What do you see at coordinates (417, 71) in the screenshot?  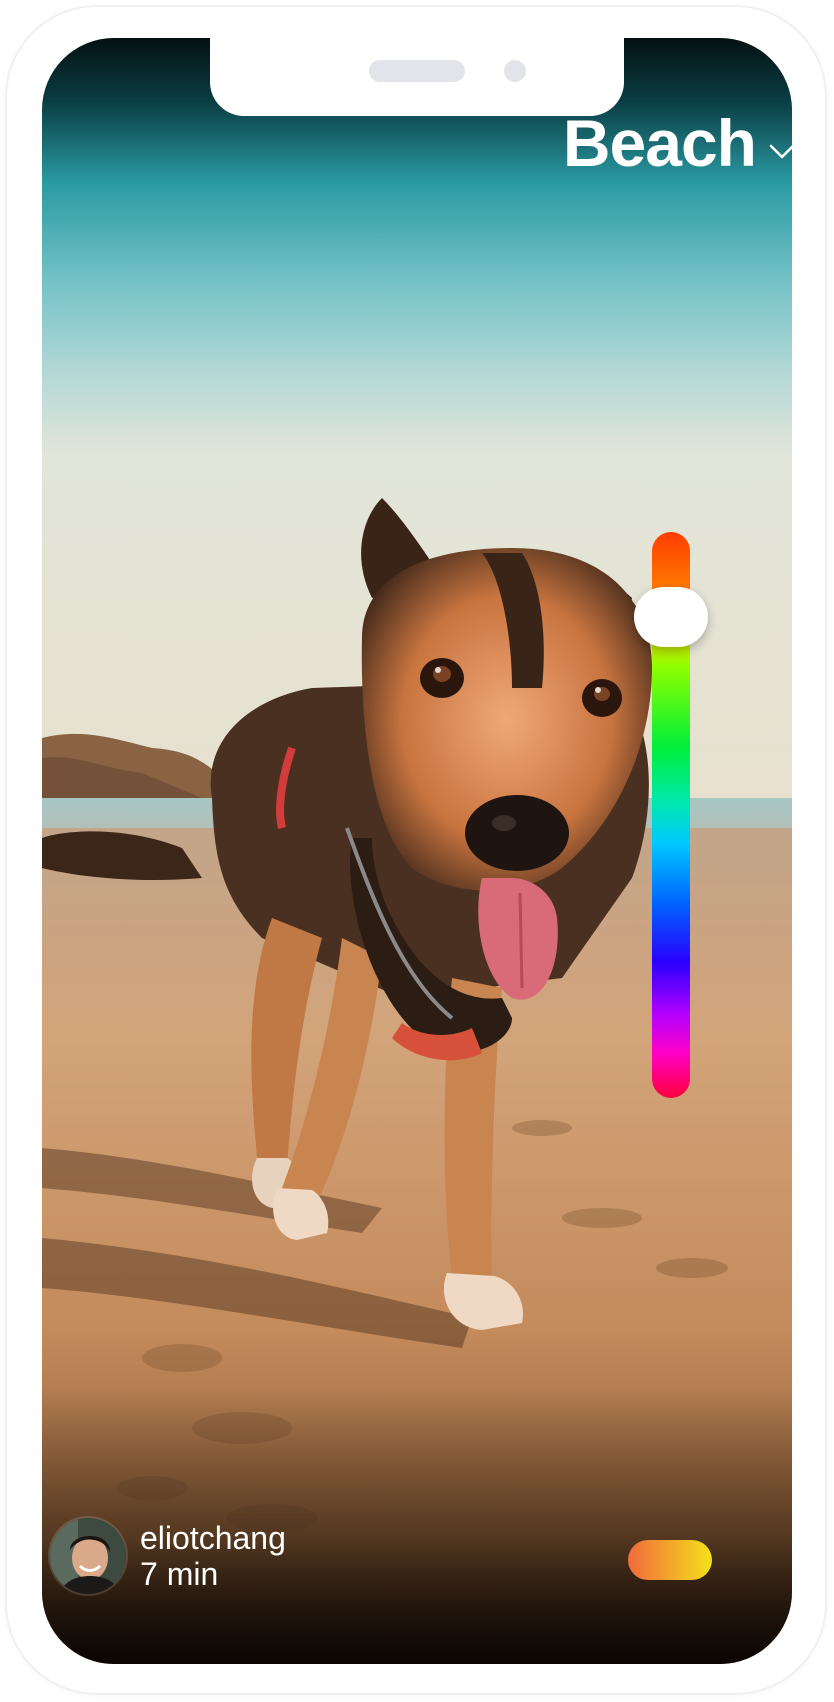 I see `speaker-grille` at bounding box center [417, 71].